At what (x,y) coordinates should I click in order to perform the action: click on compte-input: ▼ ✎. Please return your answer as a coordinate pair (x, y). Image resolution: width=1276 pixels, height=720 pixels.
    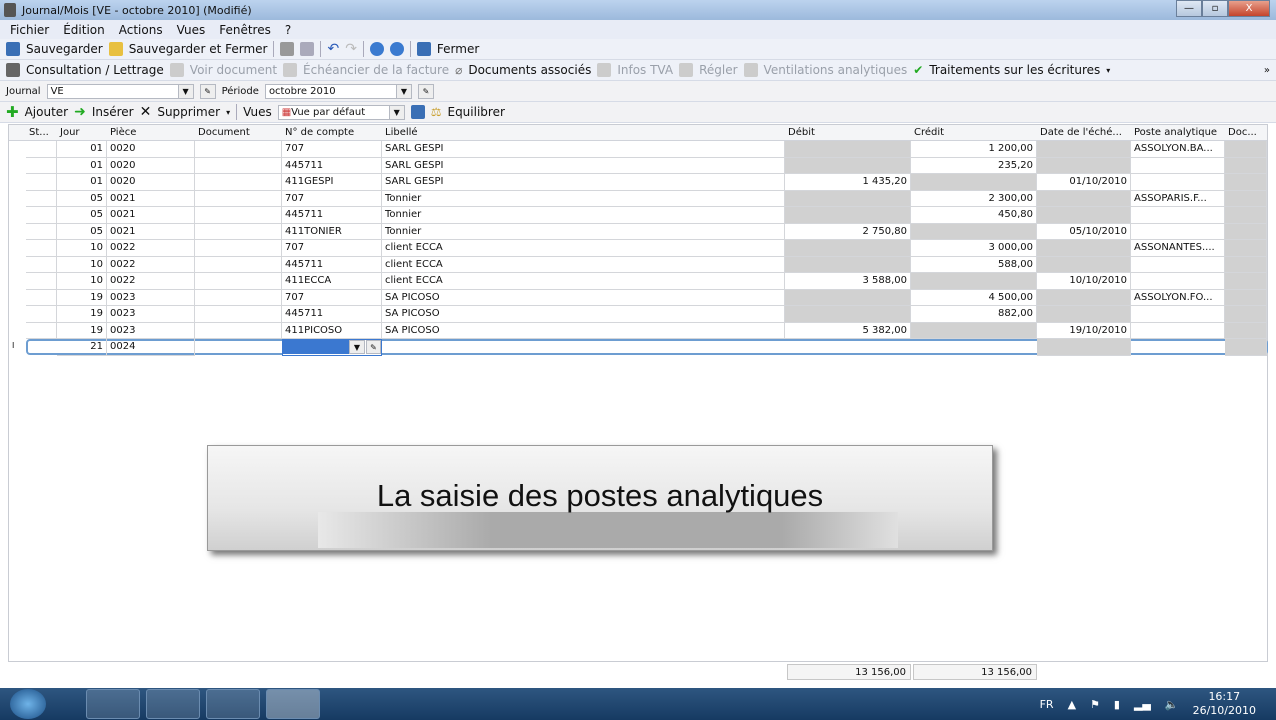
    Looking at the image, I should click on (332, 347).